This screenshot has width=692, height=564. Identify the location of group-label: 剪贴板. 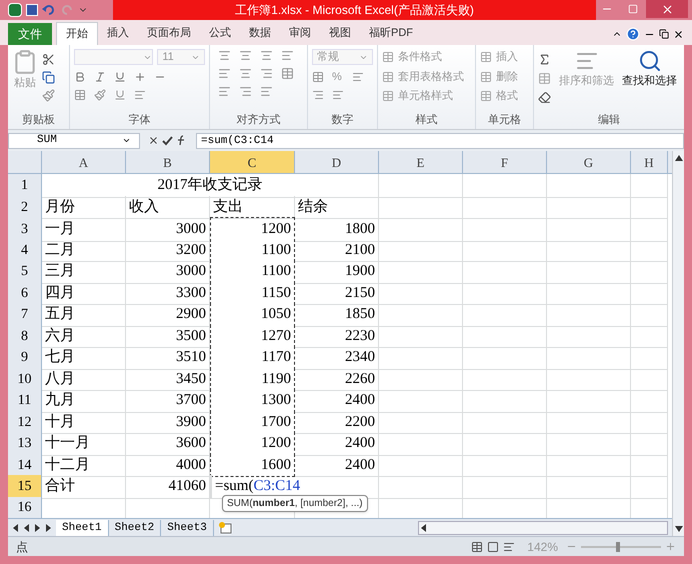
(38, 120).